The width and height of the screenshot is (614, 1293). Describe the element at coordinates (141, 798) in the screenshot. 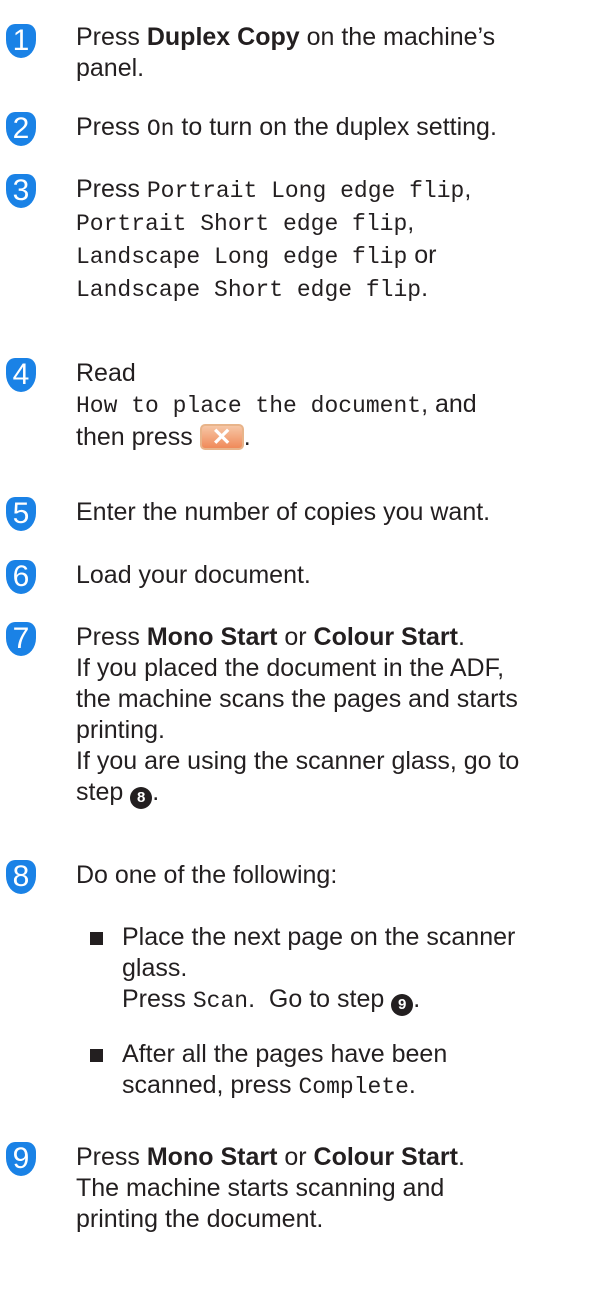

I see `step-reference: 8` at that location.